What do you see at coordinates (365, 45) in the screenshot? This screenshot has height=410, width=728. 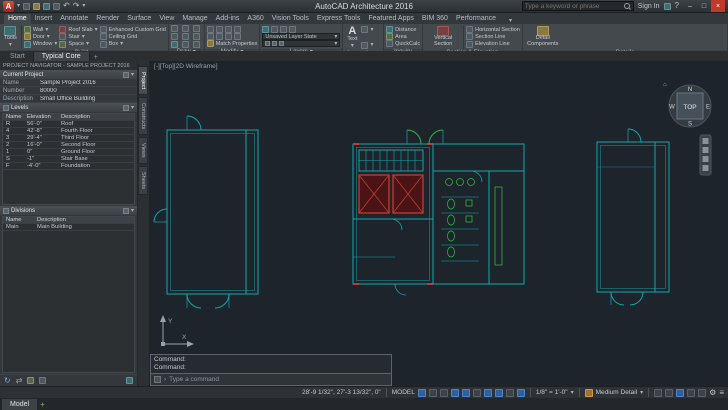 I see `leader-icon` at bounding box center [365, 45].